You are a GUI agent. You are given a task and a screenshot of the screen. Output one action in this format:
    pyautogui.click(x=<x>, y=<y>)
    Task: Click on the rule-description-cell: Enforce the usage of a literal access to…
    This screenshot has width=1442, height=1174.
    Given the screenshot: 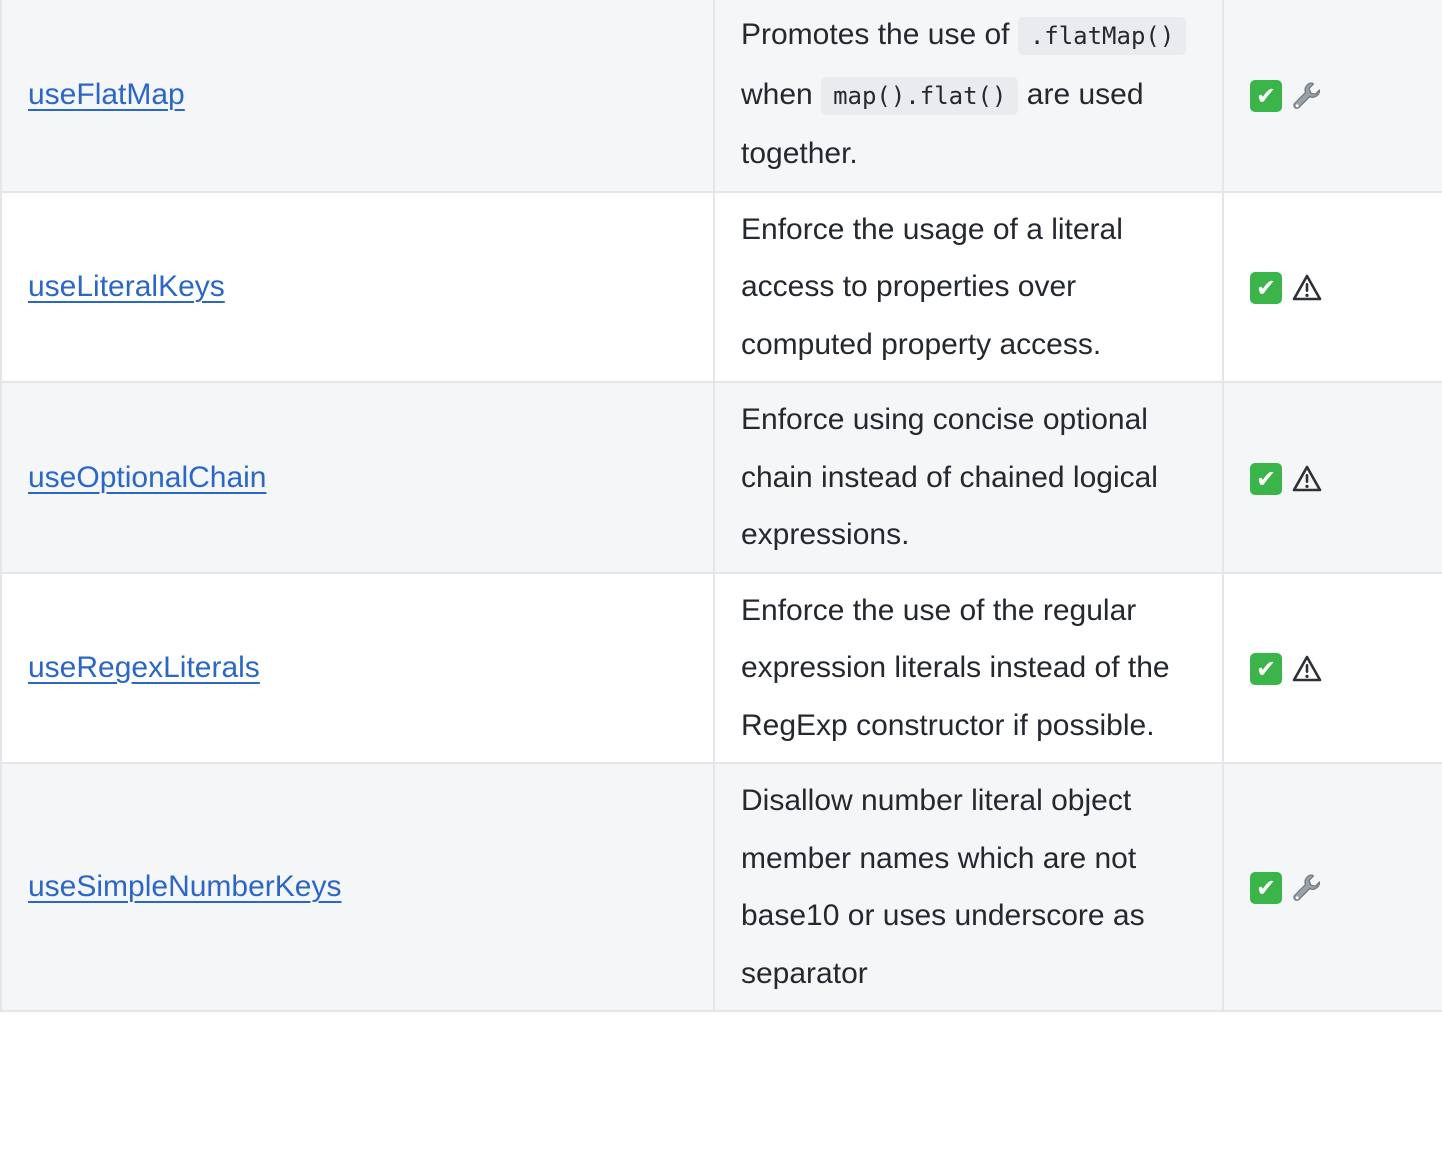 What is the action you would take?
    pyautogui.click(x=968, y=286)
    